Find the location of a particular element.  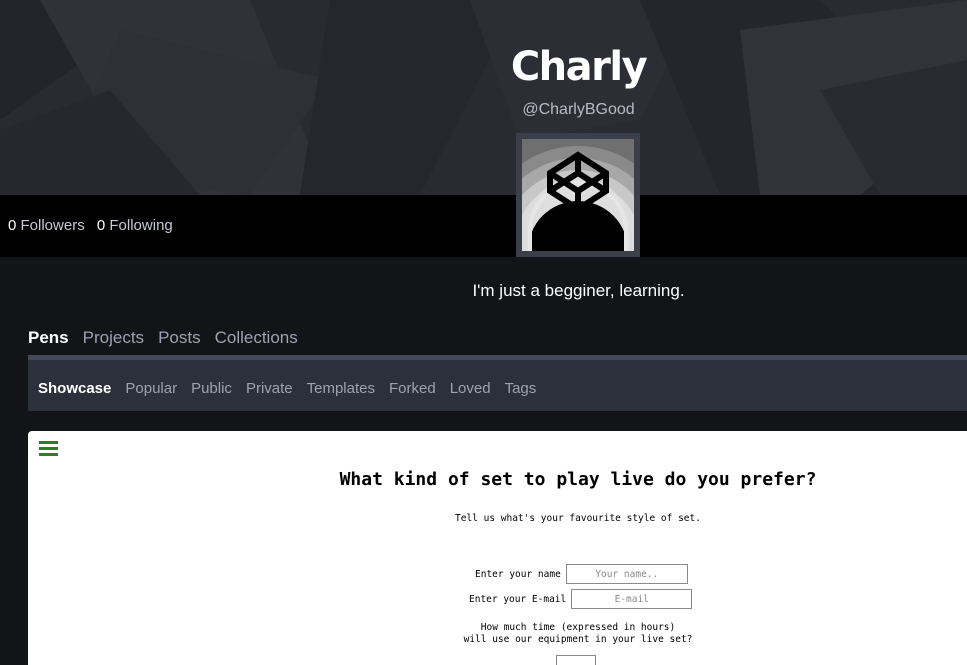

name-field-row: Enter your name is located at coordinates (581, 574).